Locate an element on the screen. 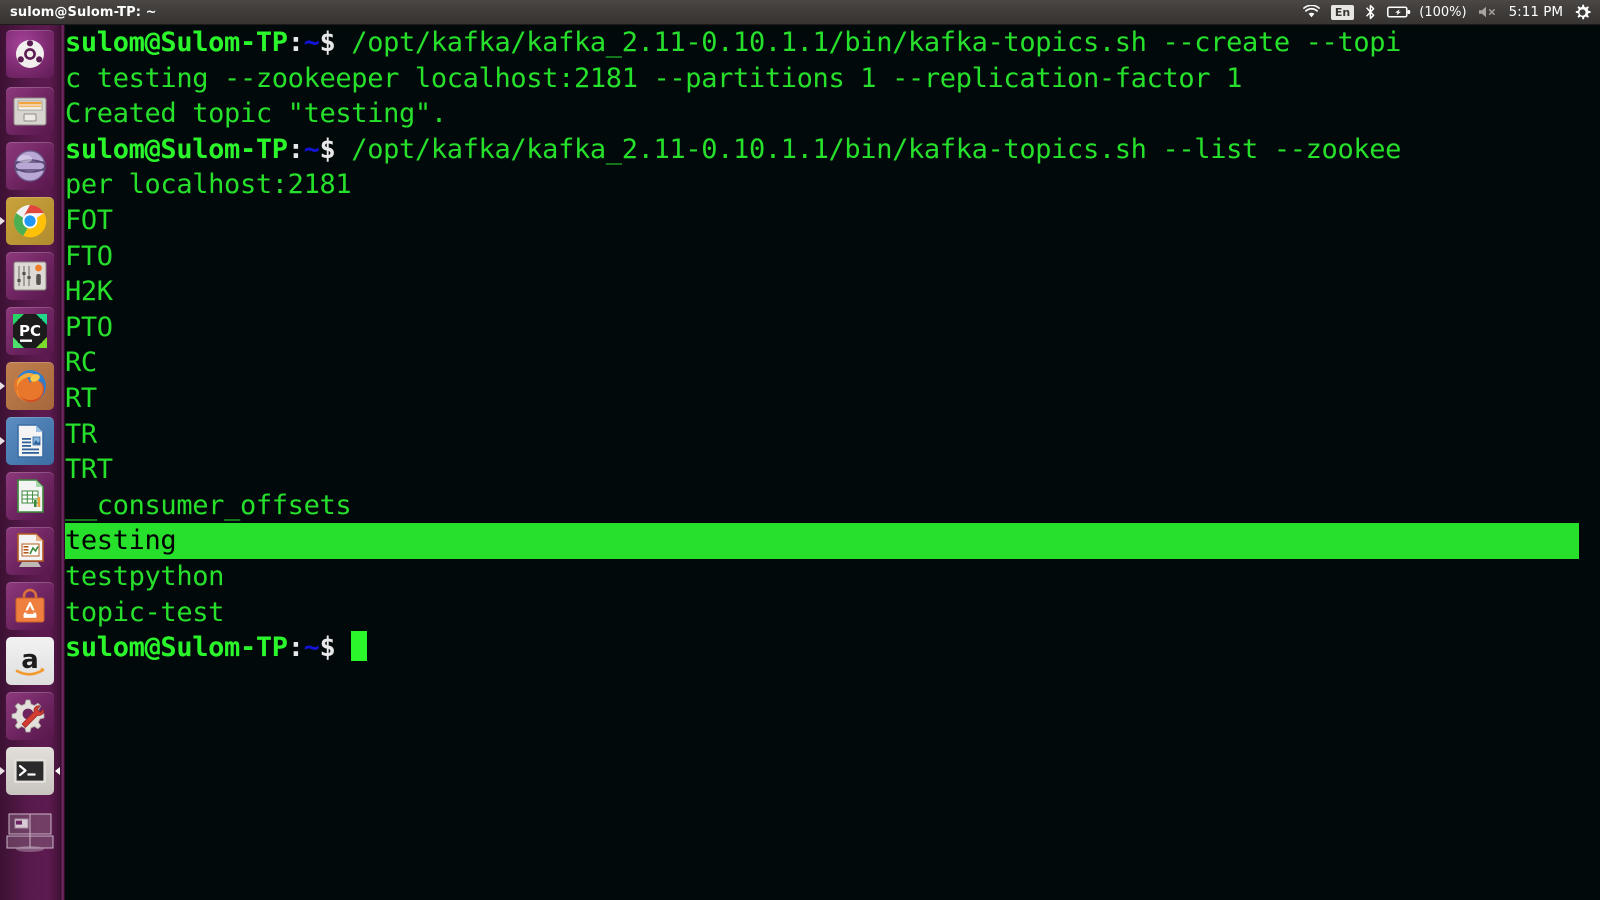  terminal-selected-line: testing is located at coordinates (832, 541).